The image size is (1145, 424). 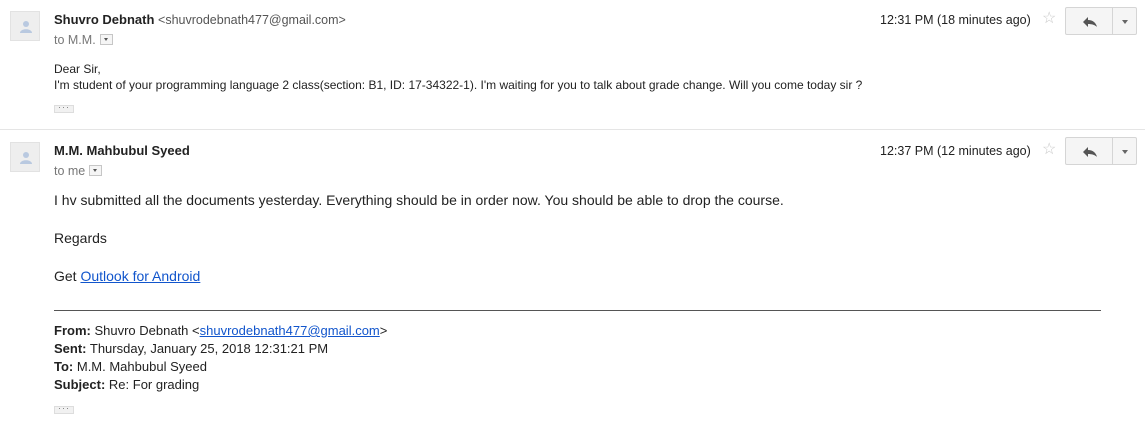 I want to click on message-regards: Regards, so click(x=80, y=238).